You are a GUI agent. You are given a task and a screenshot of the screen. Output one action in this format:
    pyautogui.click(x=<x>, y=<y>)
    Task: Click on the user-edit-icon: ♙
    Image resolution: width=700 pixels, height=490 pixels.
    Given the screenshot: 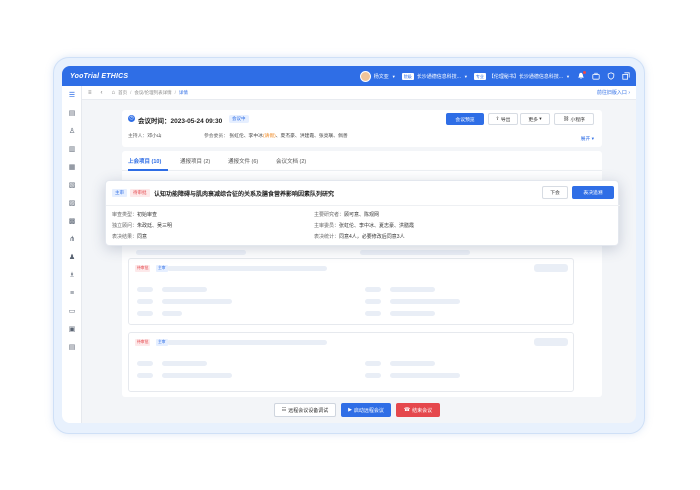 What is the action you would take?
    pyautogui.click(x=72, y=132)
    